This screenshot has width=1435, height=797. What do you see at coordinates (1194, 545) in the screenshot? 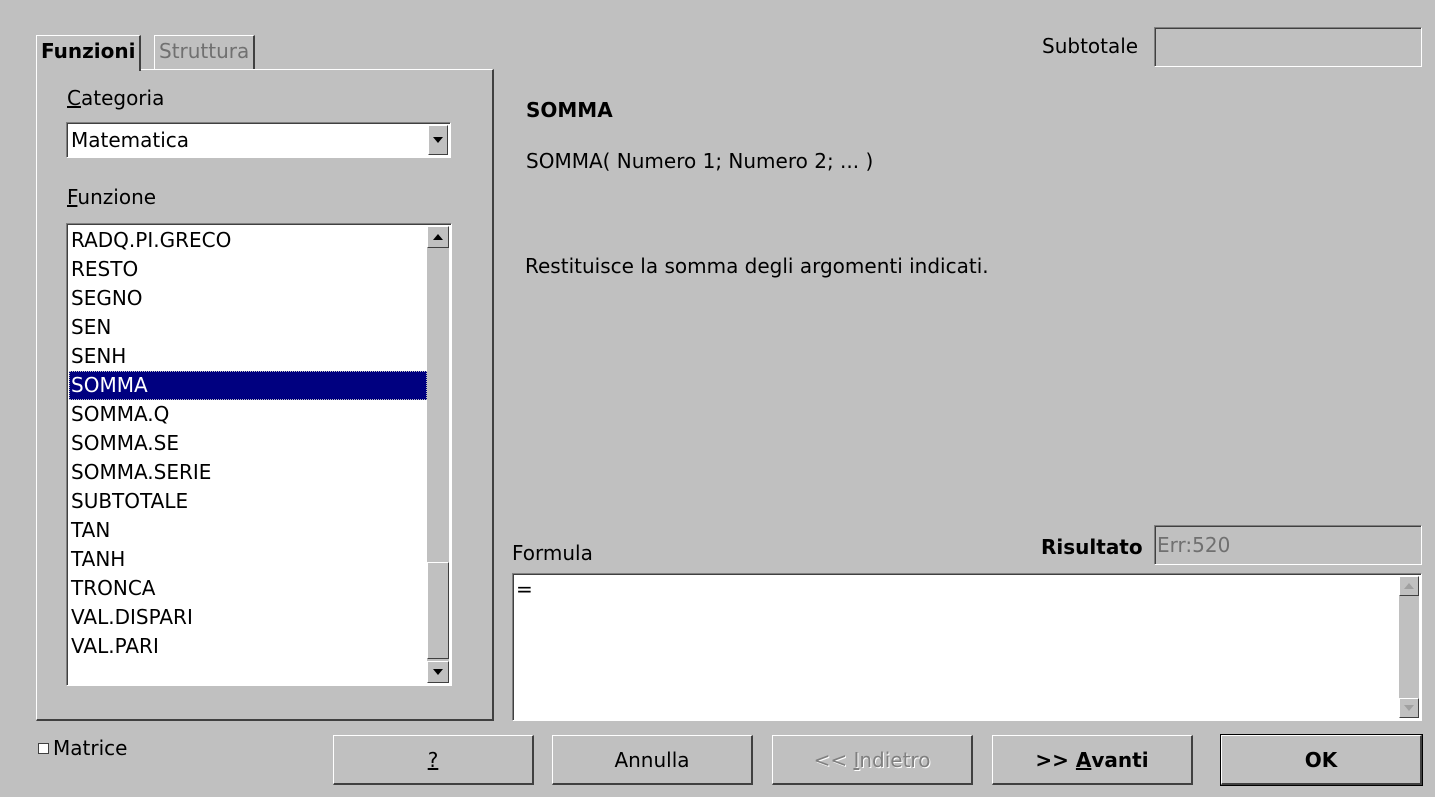
I see `result-value: Err:520` at bounding box center [1194, 545].